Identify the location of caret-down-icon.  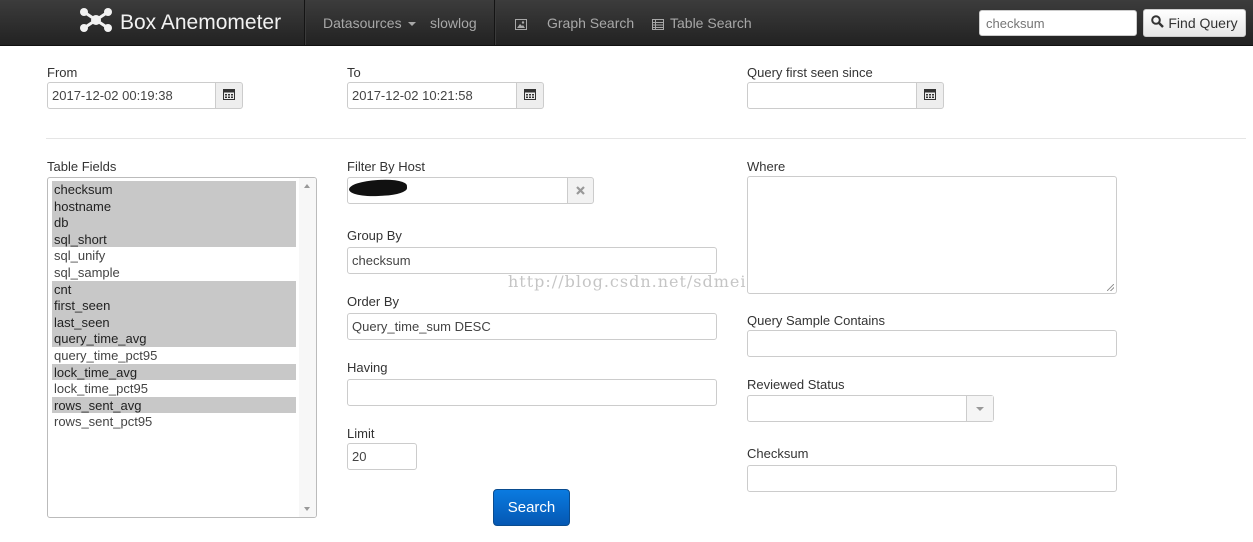
(411, 24).